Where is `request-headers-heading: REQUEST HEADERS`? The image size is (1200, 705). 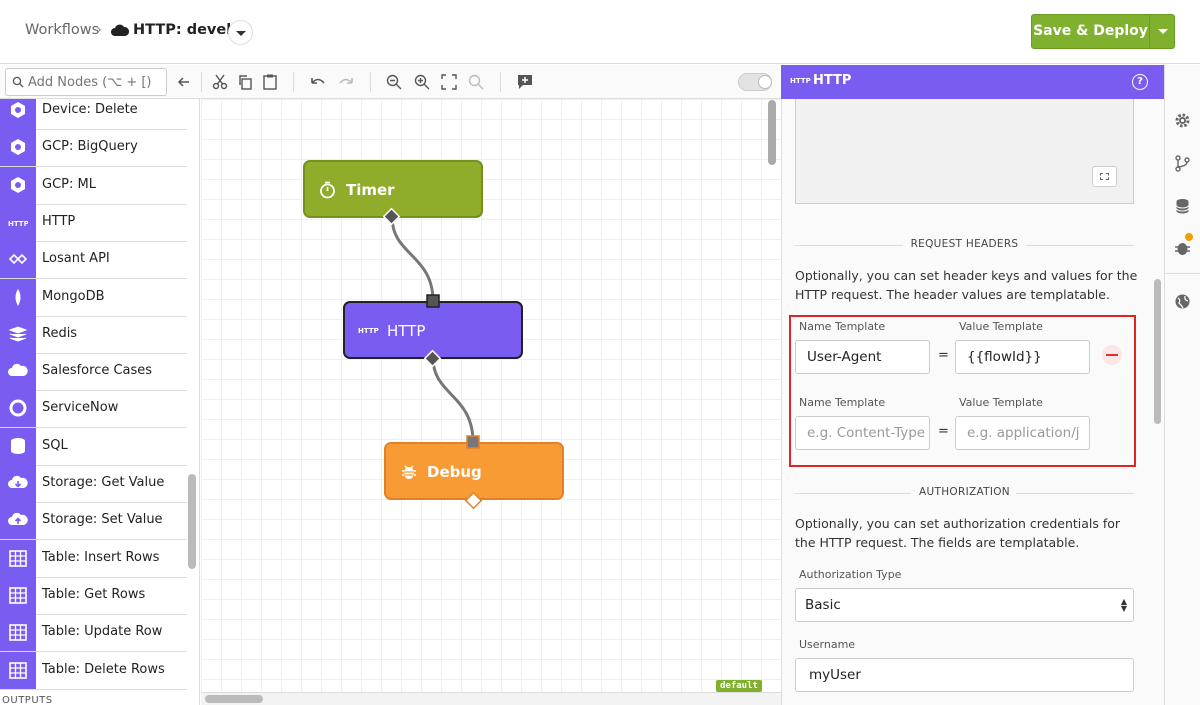 request-headers-heading: REQUEST HEADERS is located at coordinates (964, 245).